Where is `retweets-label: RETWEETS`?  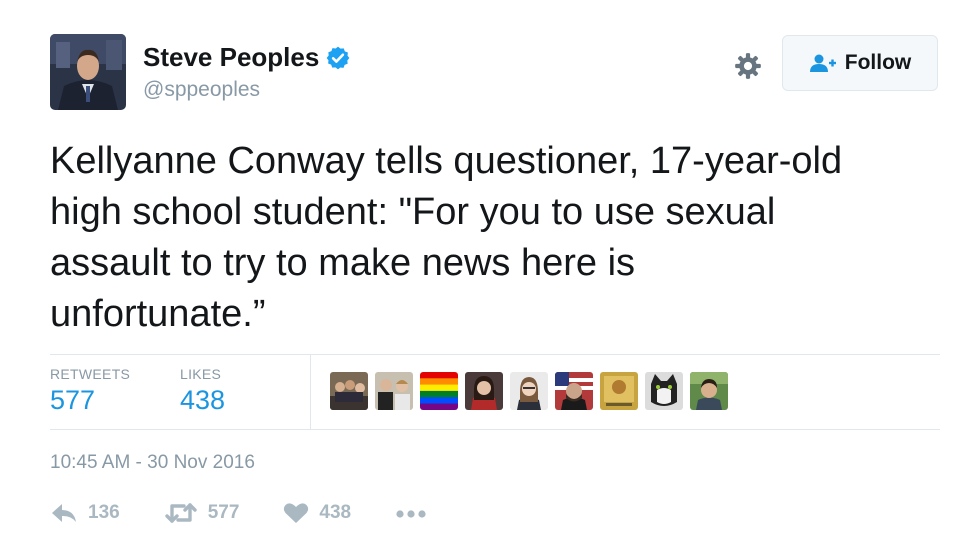
retweets-label: RETWEETS is located at coordinates (90, 374).